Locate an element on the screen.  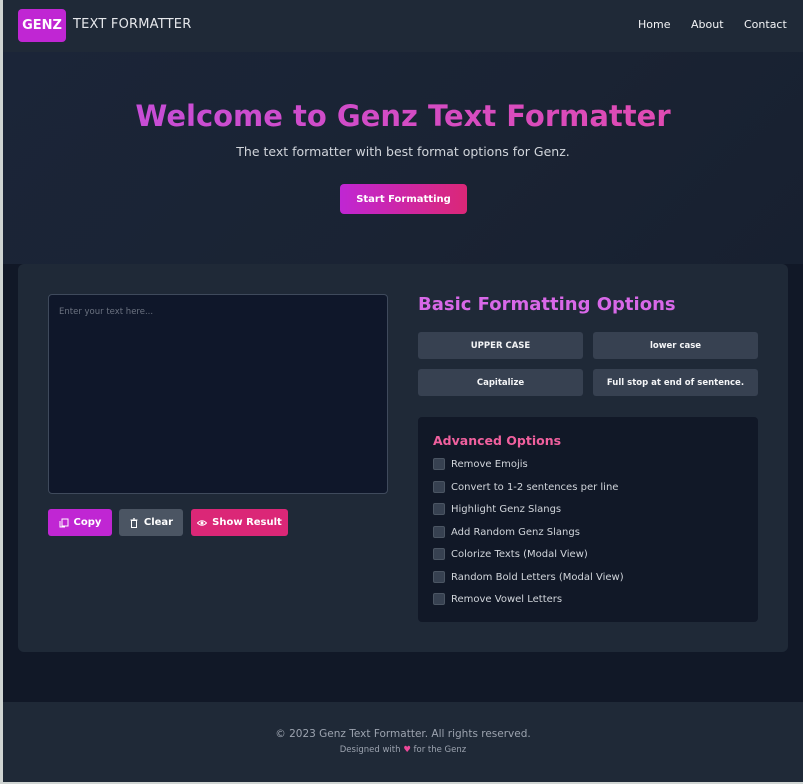
option-label: Add Random Genz Slangs is located at coordinates (515, 532).